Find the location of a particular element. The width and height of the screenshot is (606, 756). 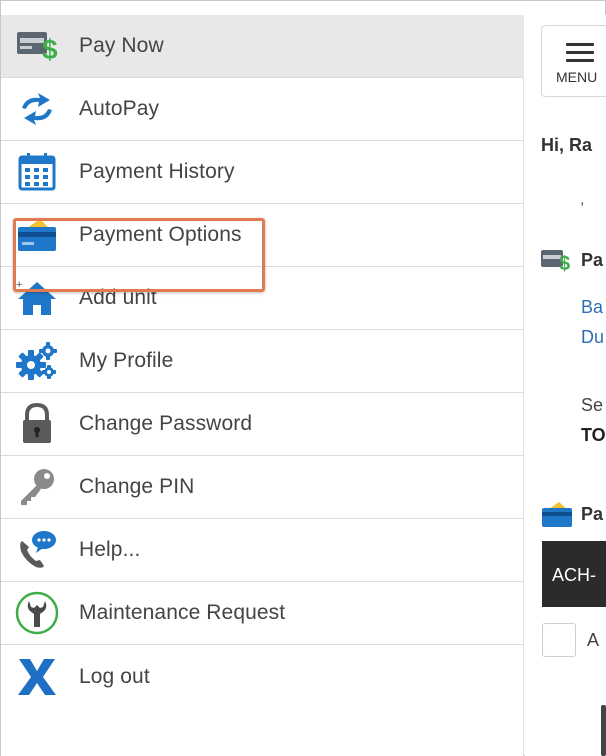

balance-link: Ba is located at coordinates (592, 307).